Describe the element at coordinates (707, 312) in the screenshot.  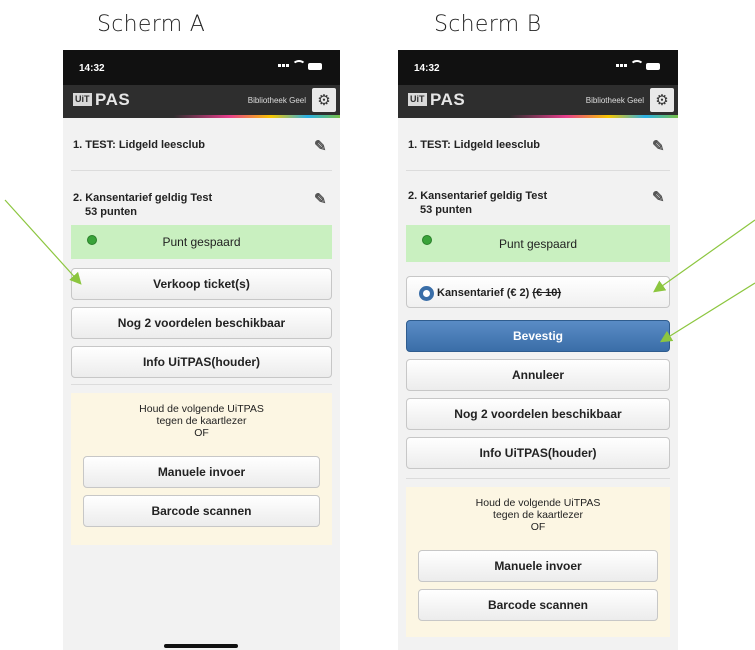
I see `arrow-to-confirm` at that location.